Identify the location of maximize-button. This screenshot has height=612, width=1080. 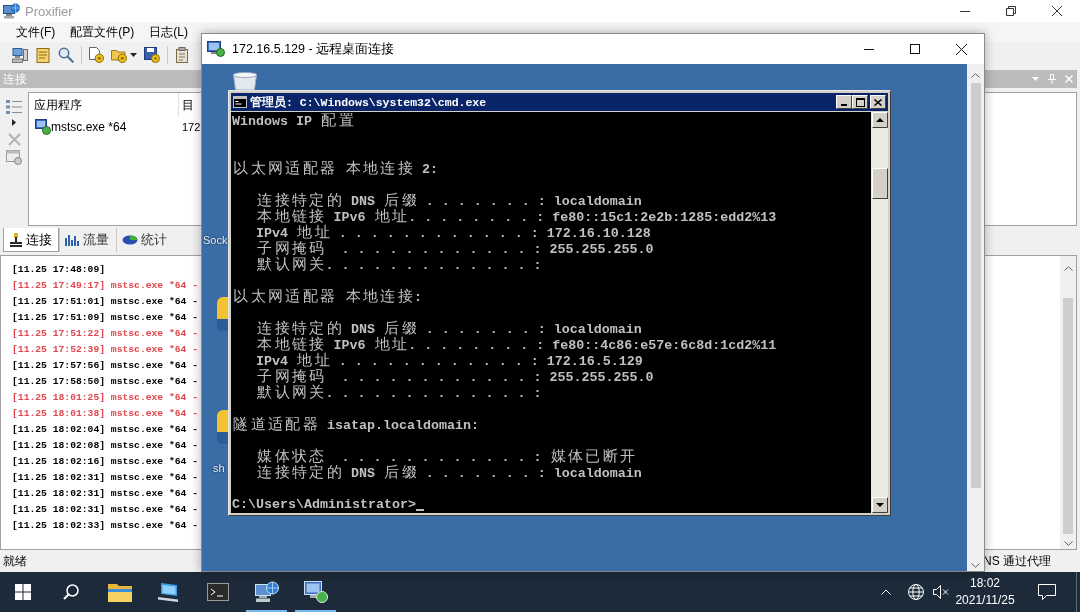
(860, 102).